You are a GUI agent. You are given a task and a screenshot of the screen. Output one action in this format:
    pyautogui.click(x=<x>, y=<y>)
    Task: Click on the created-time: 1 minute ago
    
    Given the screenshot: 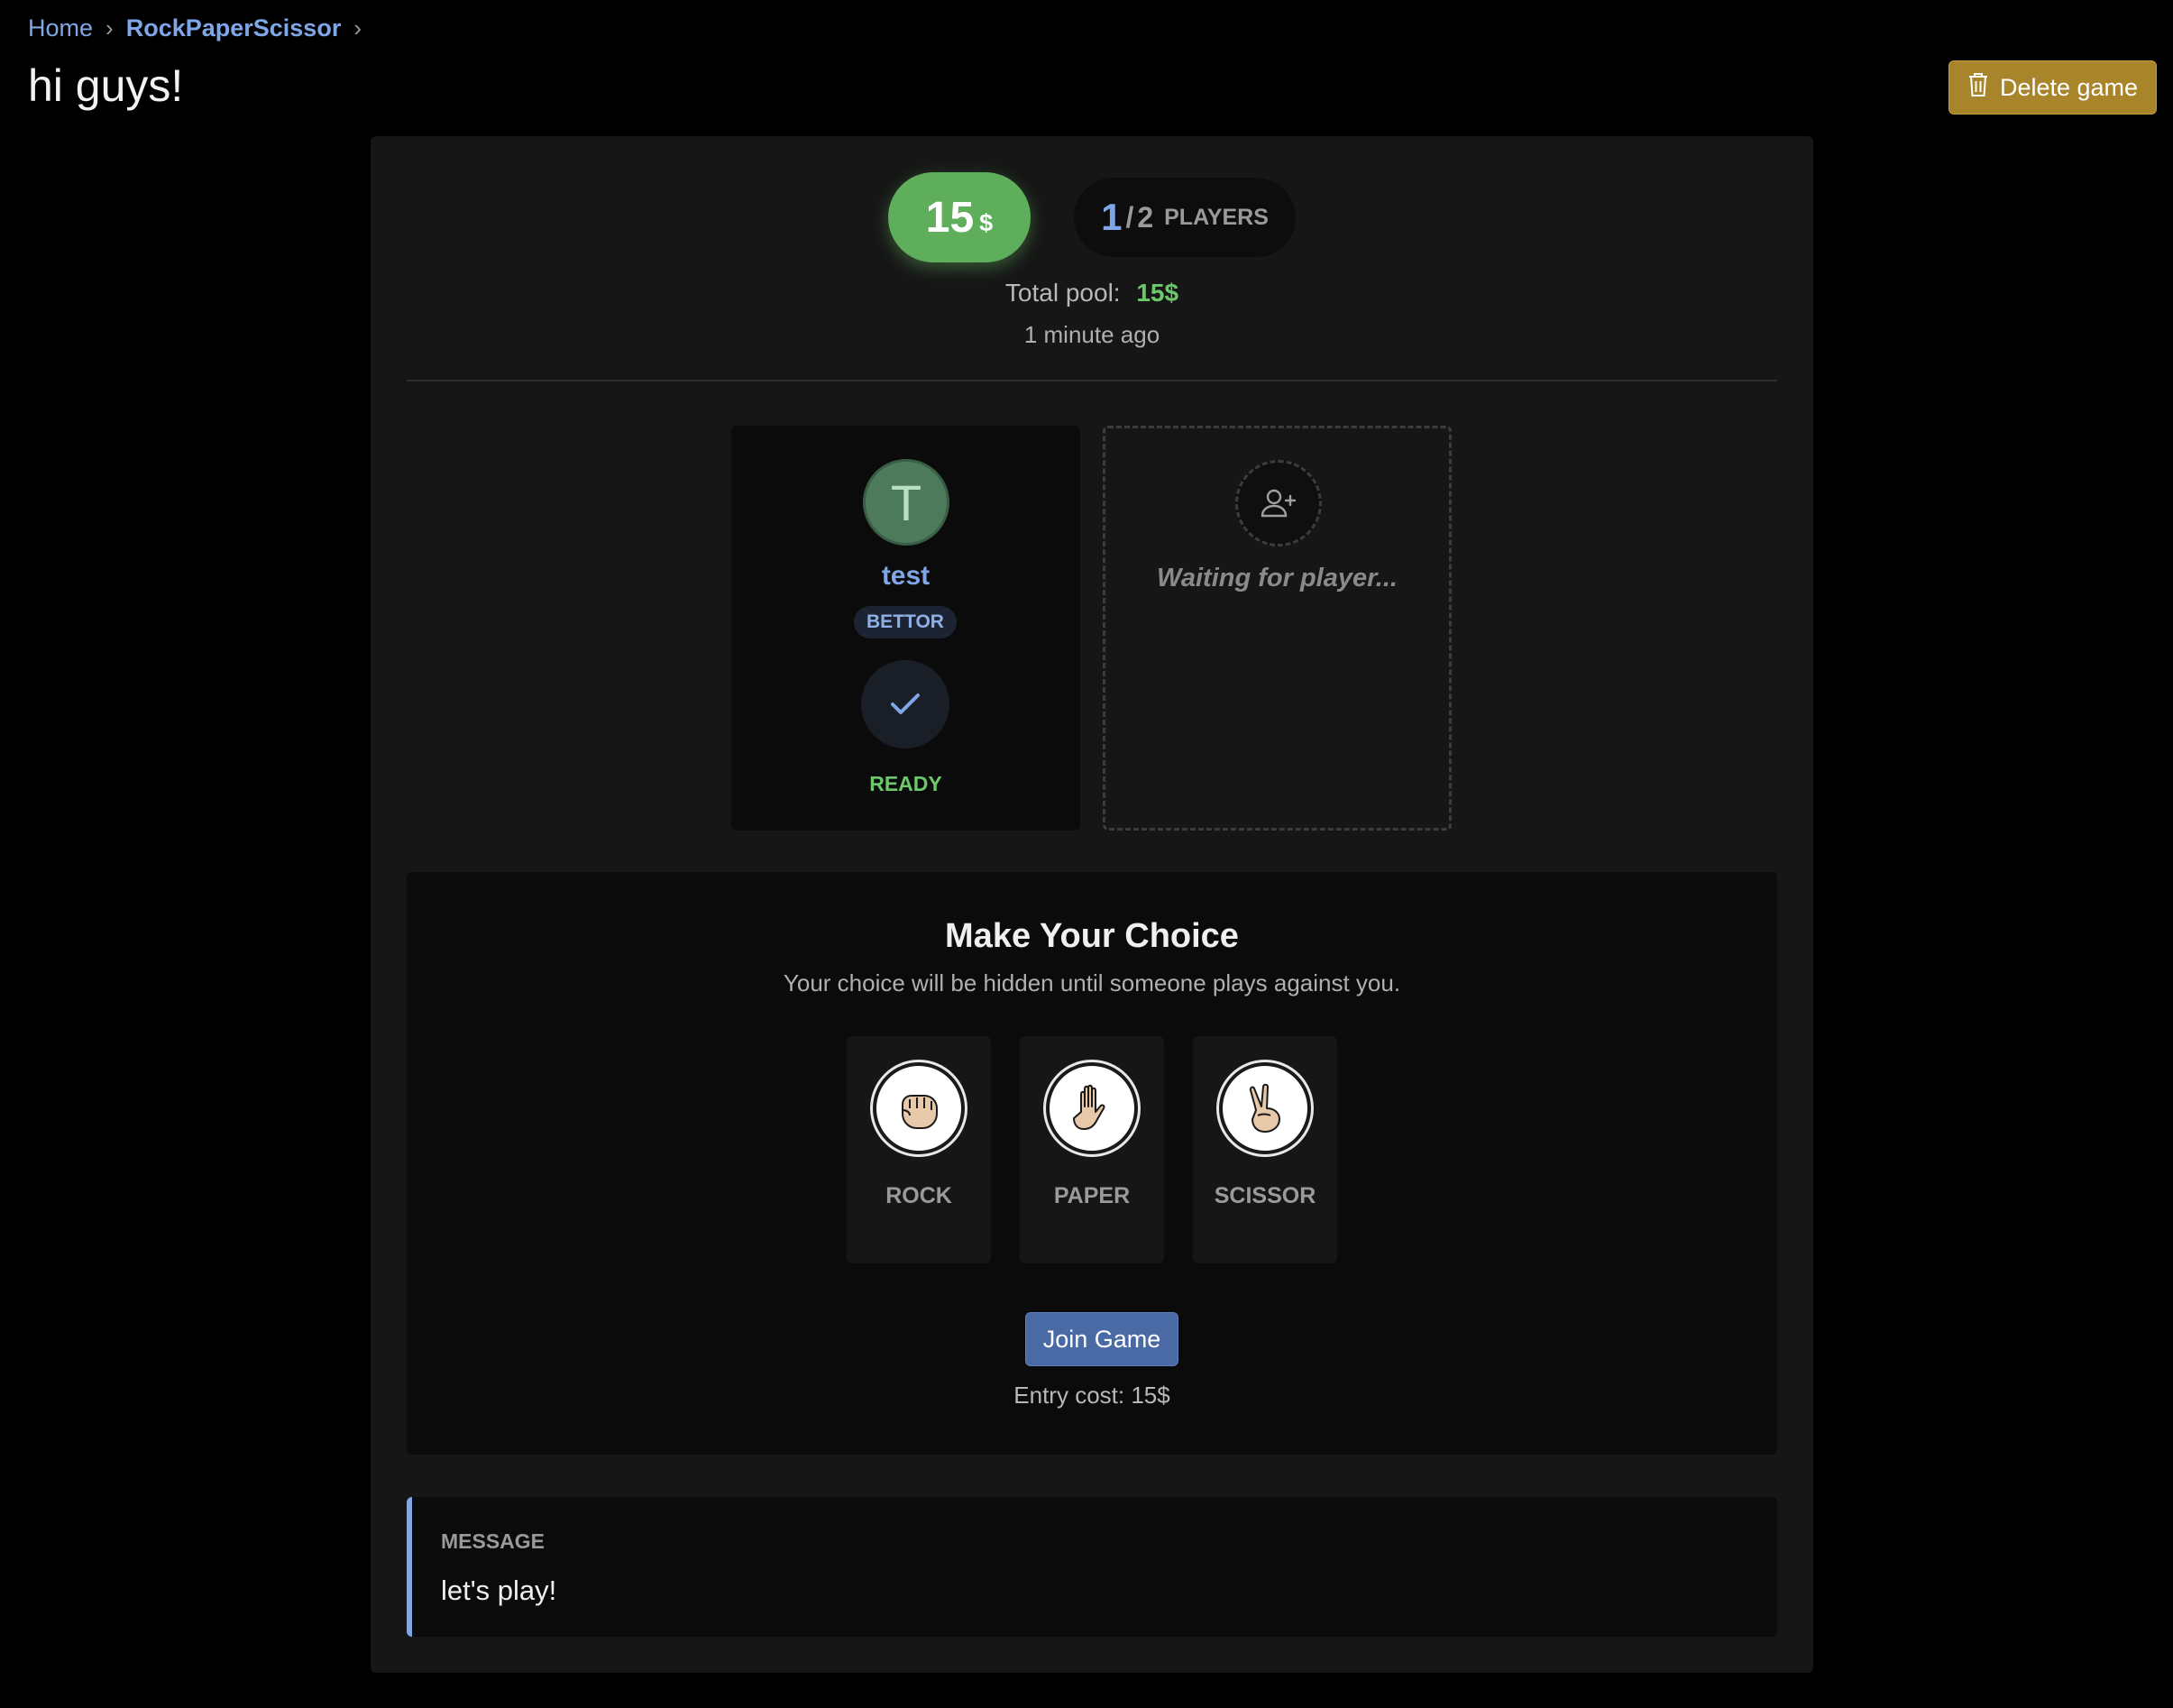 What is the action you would take?
    pyautogui.click(x=1091, y=334)
    